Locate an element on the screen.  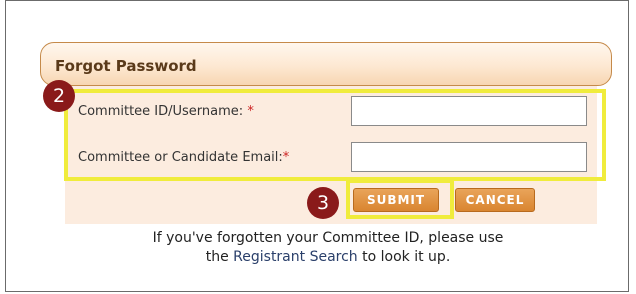
step-badge-2: 2 is located at coordinates (59, 96).